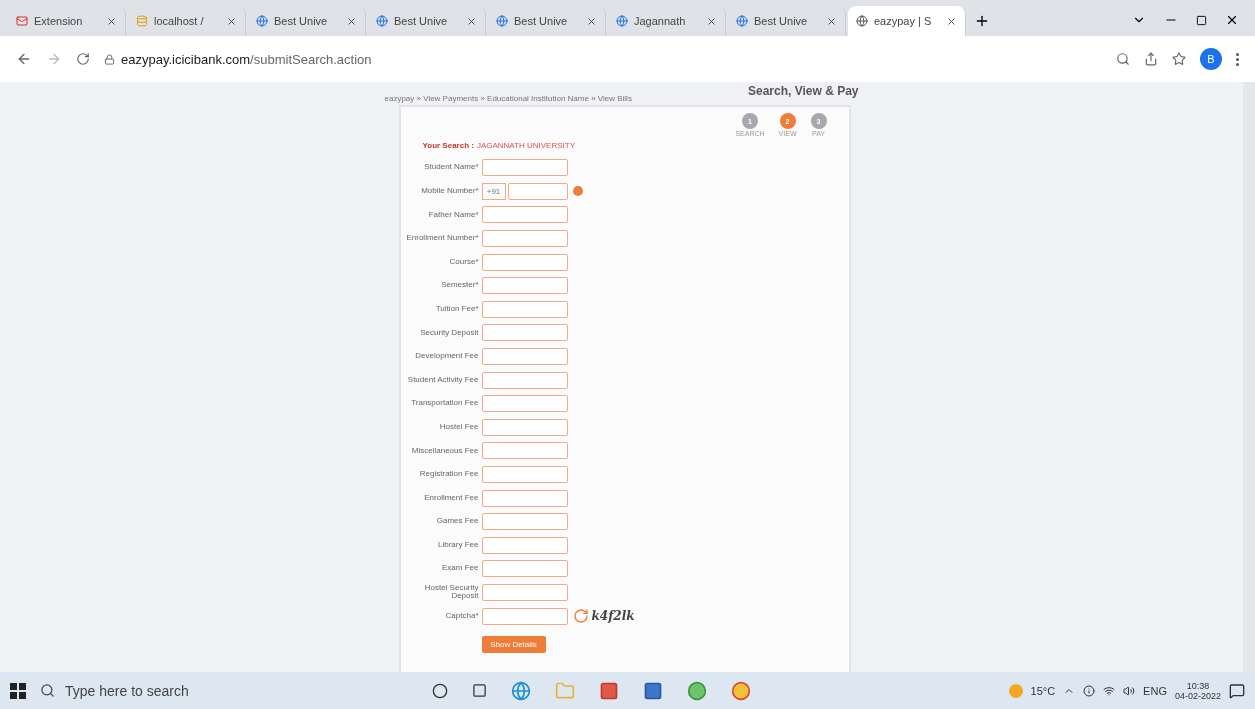 Image resolution: width=1255 pixels, height=709 pixels. I want to click on lock-icon, so click(109, 59).